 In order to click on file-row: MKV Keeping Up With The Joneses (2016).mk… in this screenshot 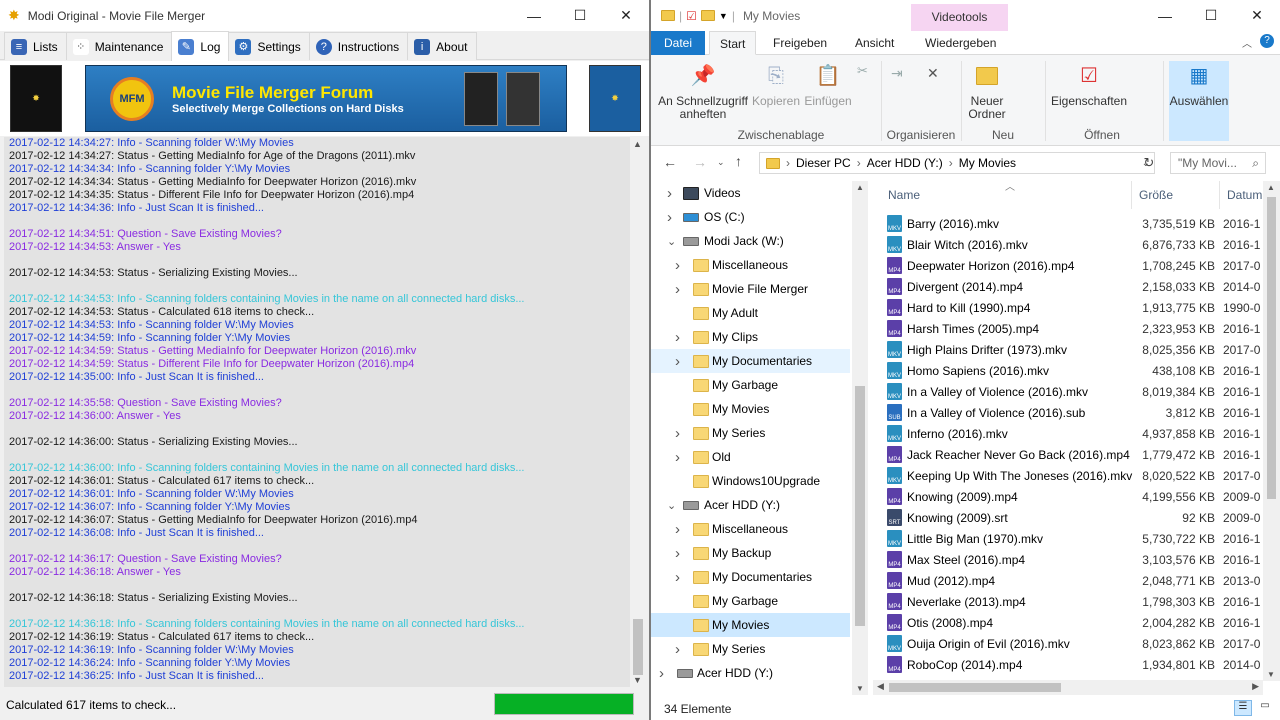, I will do `click(1077, 475)`.